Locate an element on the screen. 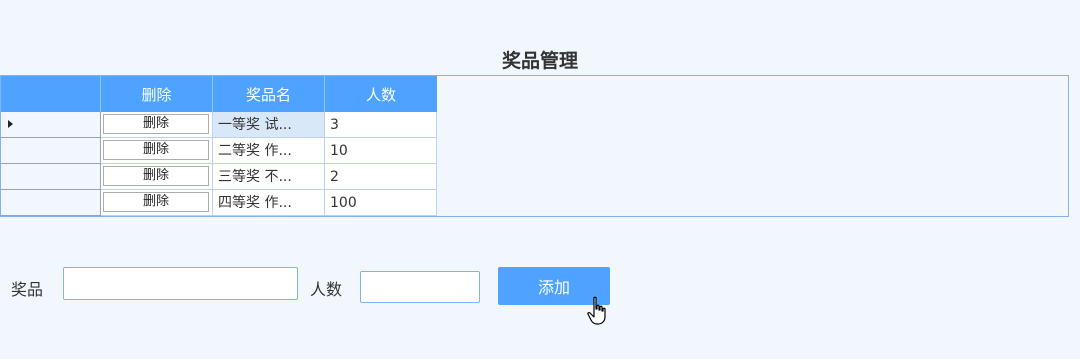  count-cell: 10 is located at coordinates (381, 151).